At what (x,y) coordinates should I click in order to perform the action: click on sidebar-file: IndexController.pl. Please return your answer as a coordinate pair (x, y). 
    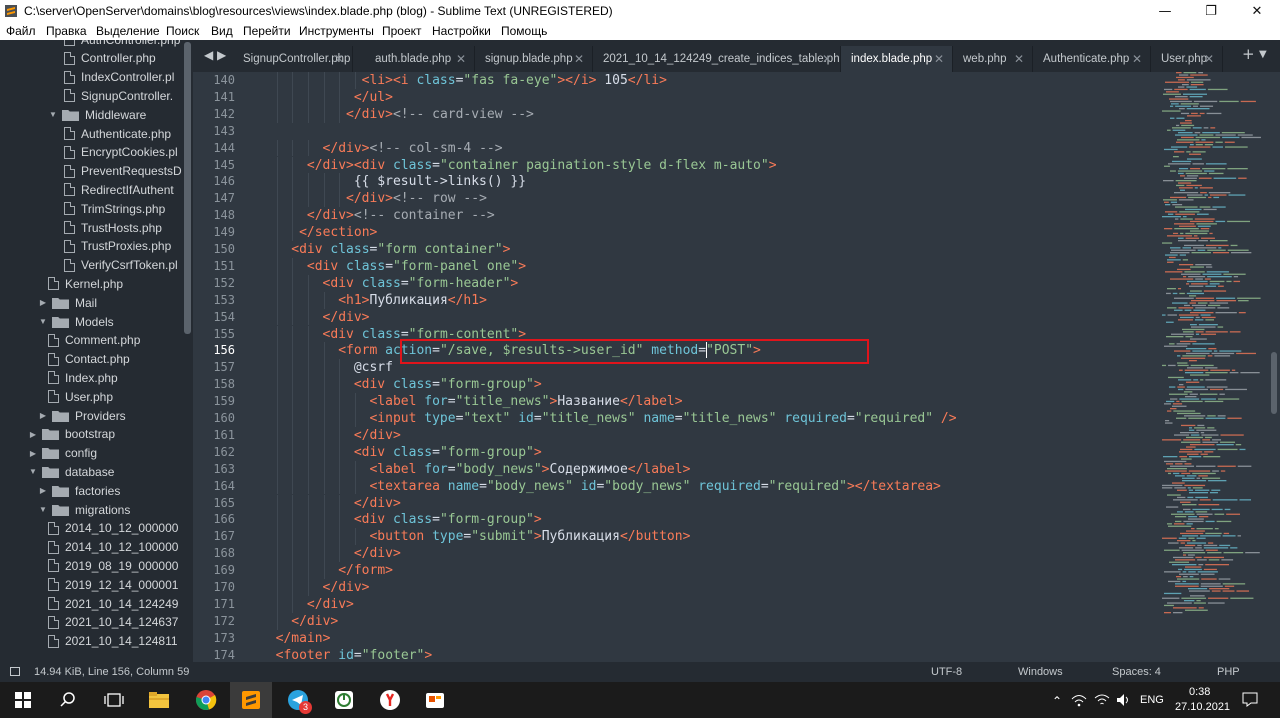
    Looking at the image, I should click on (119, 77).